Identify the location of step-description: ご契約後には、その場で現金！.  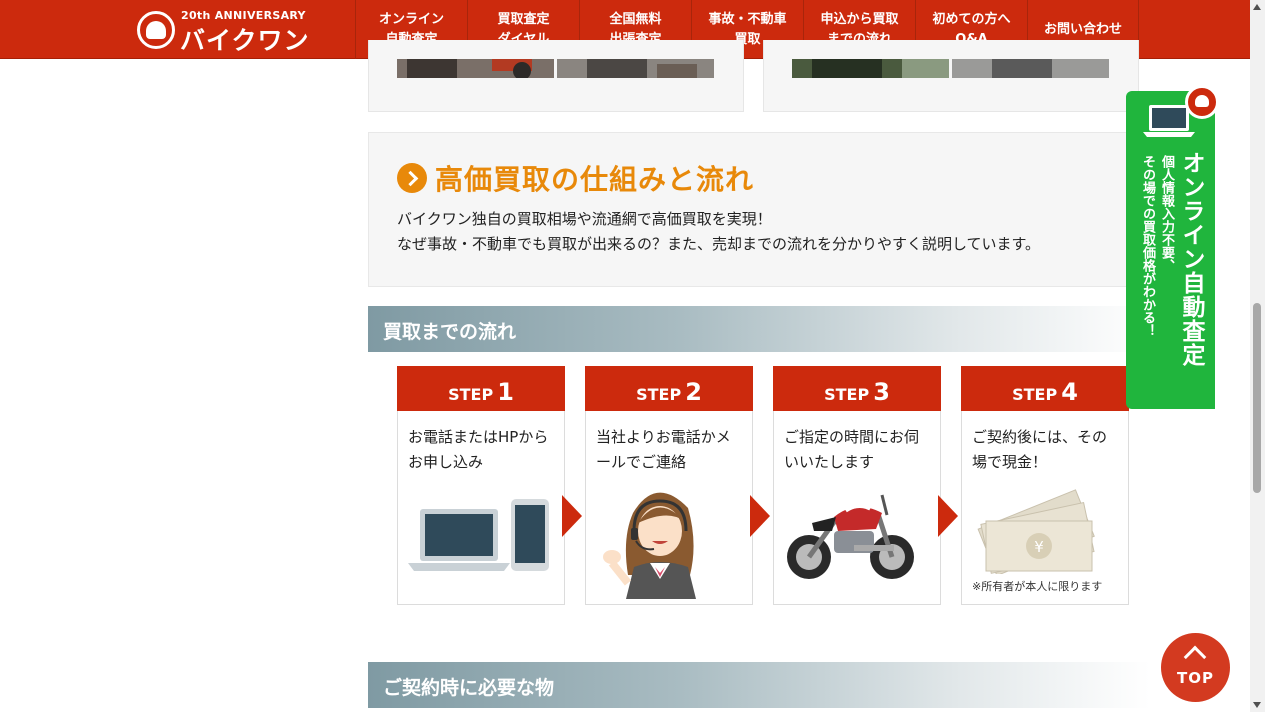
(1040, 449).